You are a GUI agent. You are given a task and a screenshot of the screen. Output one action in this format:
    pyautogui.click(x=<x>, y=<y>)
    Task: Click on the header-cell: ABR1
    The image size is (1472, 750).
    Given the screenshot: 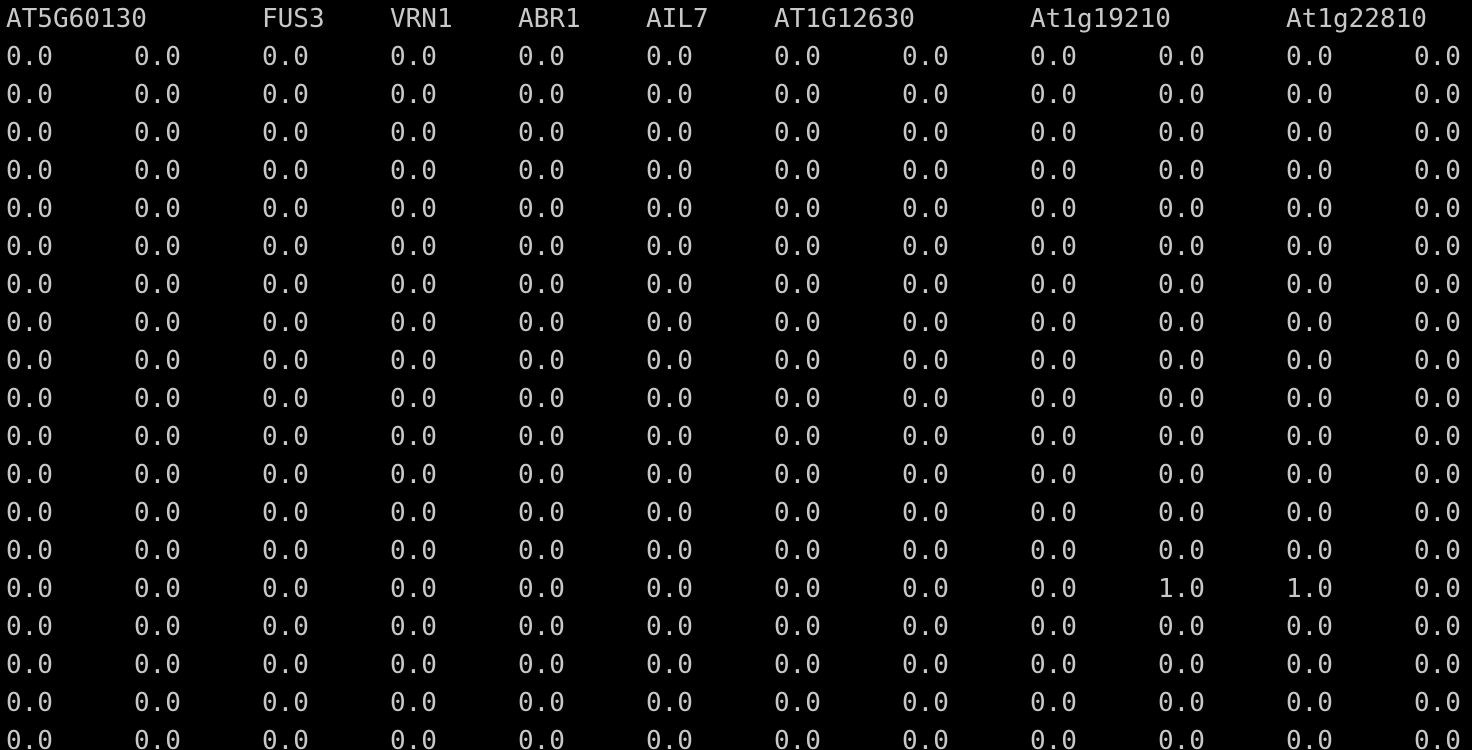 What is the action you would take?
    pyautogui.click(x=549, y=19)
    